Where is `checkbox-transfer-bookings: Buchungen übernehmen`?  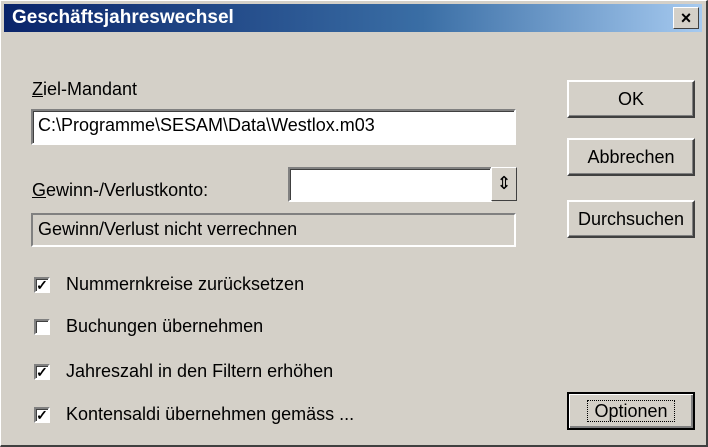 checkbox-transfer-bookings: Buchungen übernehmen is located at coordinates (148, 326).